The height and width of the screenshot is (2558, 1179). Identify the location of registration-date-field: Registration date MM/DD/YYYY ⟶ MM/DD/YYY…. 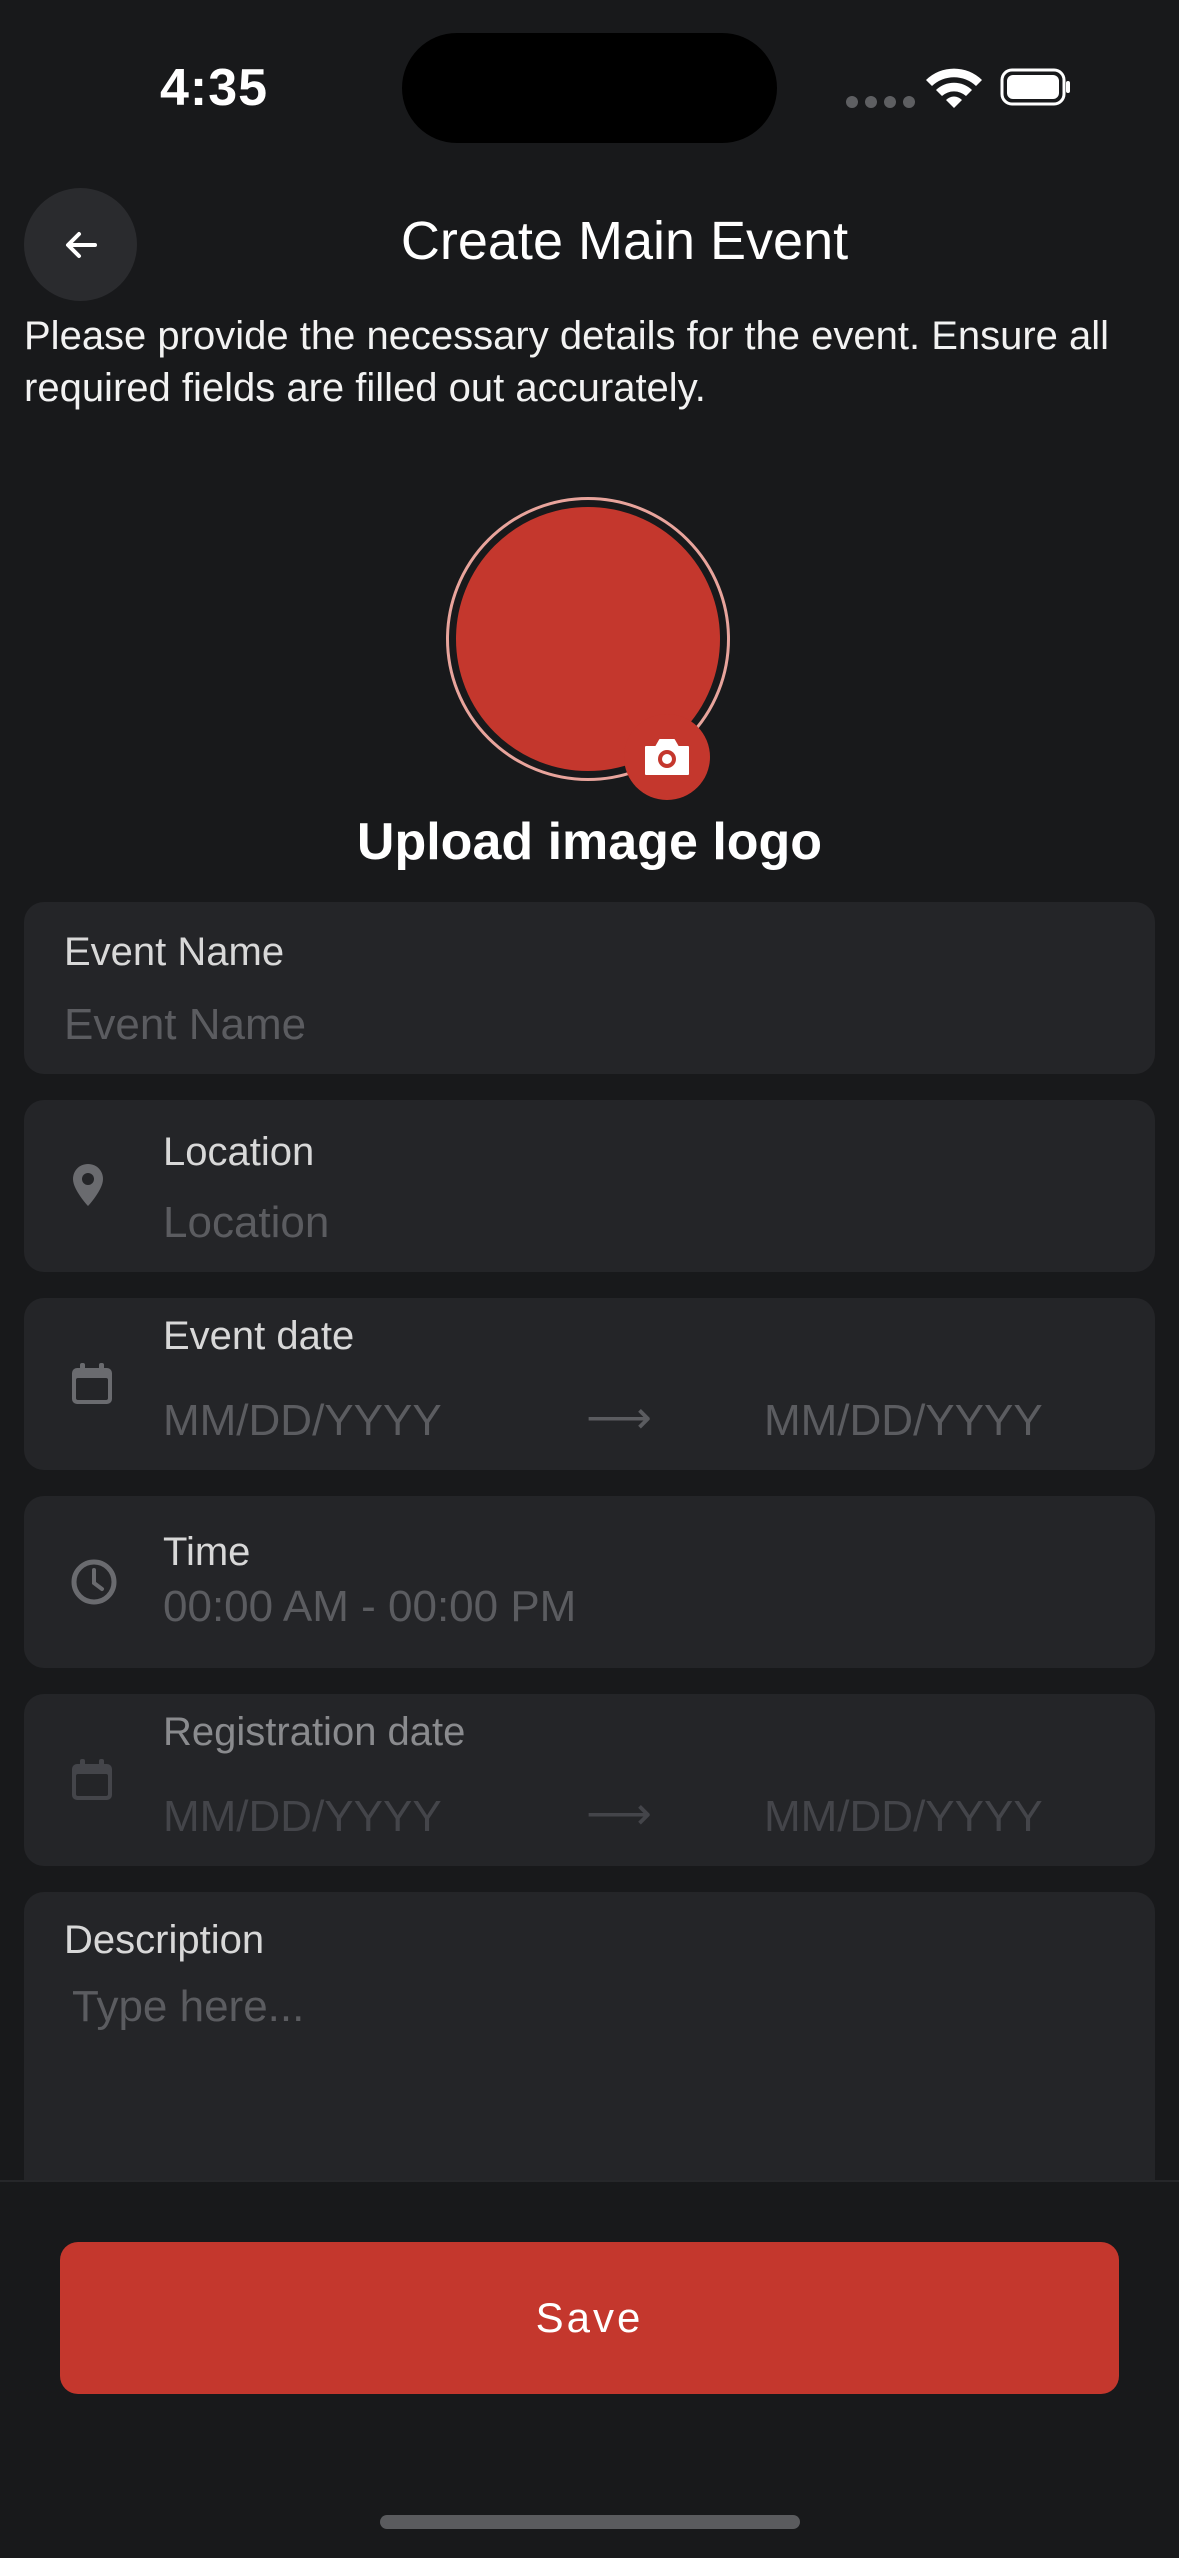
(589, 1780).